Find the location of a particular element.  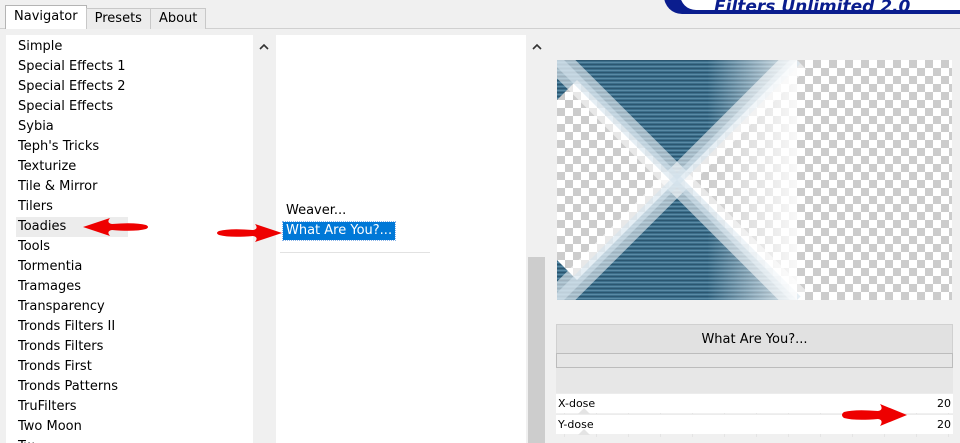

category-item: Tronds First is located at coordinates (72, 367).